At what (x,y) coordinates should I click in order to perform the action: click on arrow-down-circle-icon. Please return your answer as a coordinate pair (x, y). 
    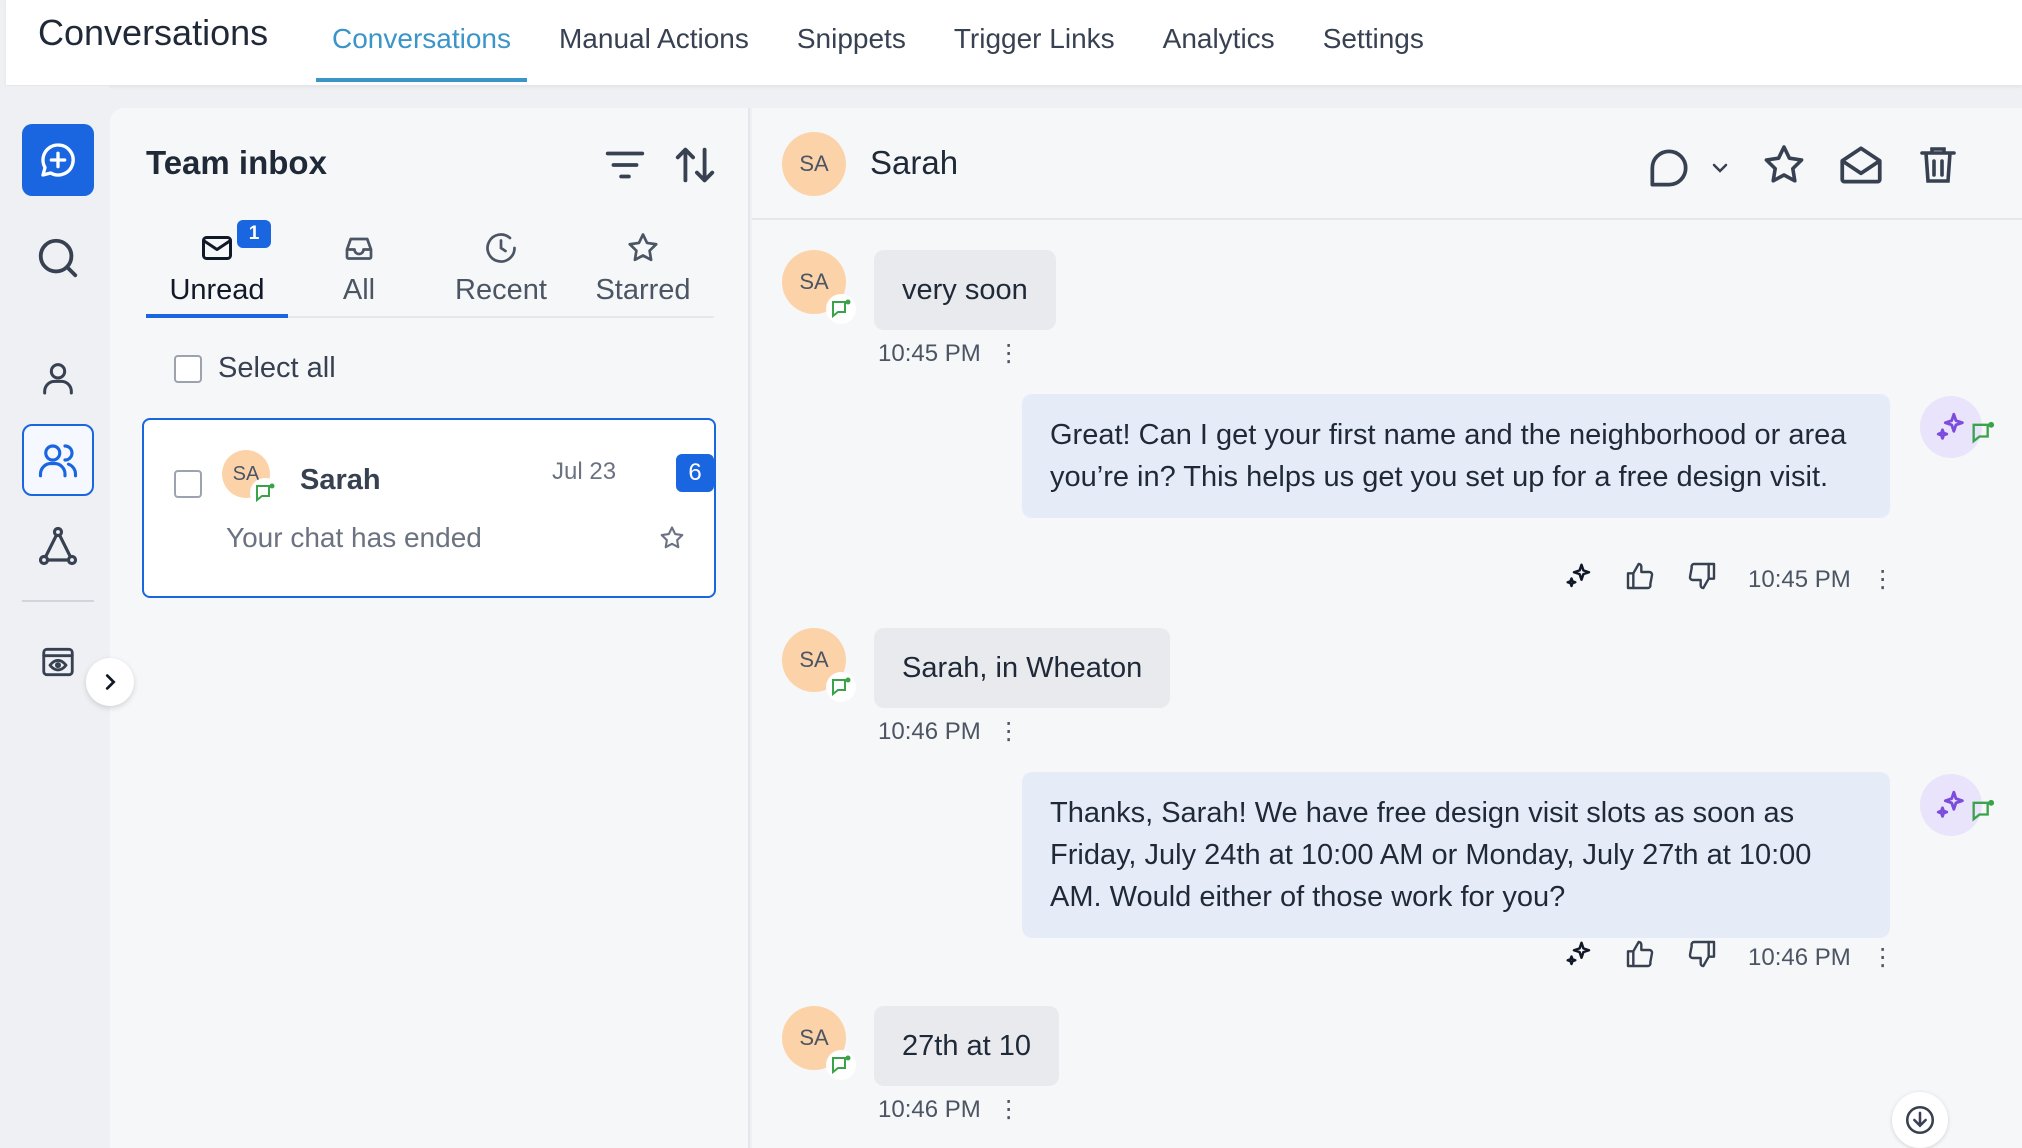
    Looking at the image, I should click on (1920, 1120).